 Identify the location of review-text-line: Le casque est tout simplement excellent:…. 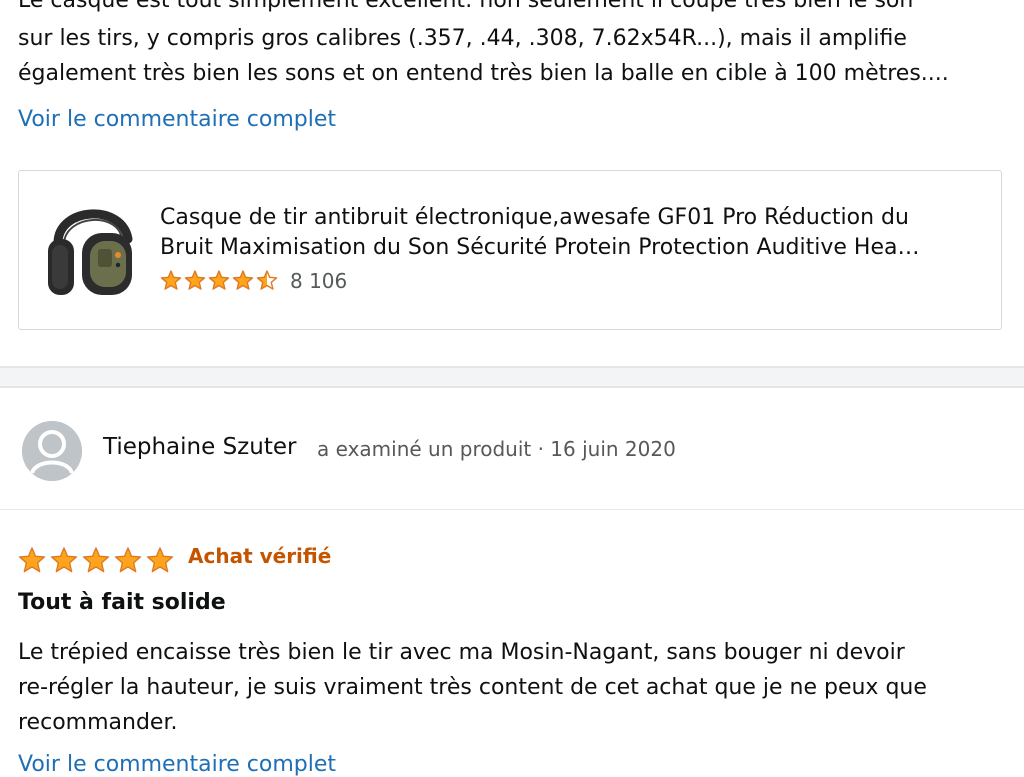
(466, 6).